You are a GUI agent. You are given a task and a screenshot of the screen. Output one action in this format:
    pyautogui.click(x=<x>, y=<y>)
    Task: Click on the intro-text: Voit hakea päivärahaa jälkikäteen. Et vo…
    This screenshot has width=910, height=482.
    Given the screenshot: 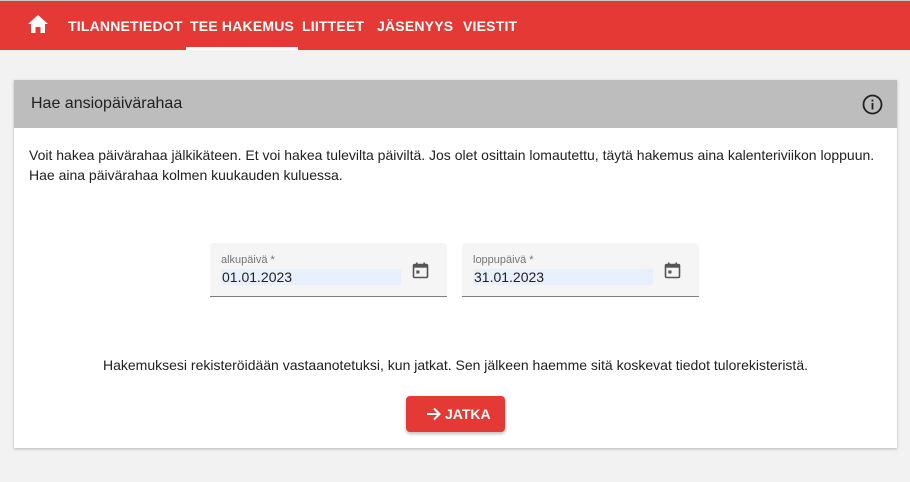 What is the action you would take?
    pyautogui.click(x=460, y=165)
    